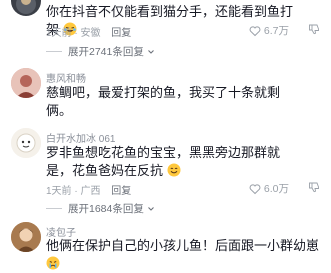 Image resolution: width=331 pixels, height=273 pixels. What do you see at coordinates (66, 77) in the screenshot?
I see `commenter-name: 惠风和畅` at bounding box center [66, 77].